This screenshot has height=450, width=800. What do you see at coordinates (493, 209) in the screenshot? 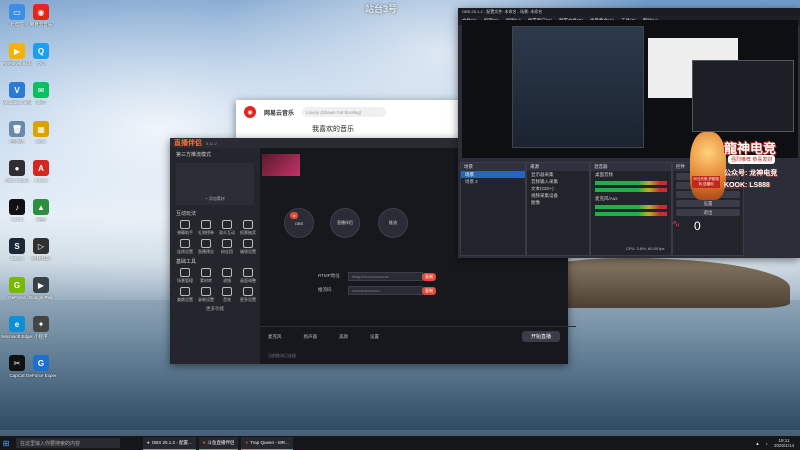
I see `obs-scenes-panel: 场景 场景 场景 2` at bounding box center [493, 209].